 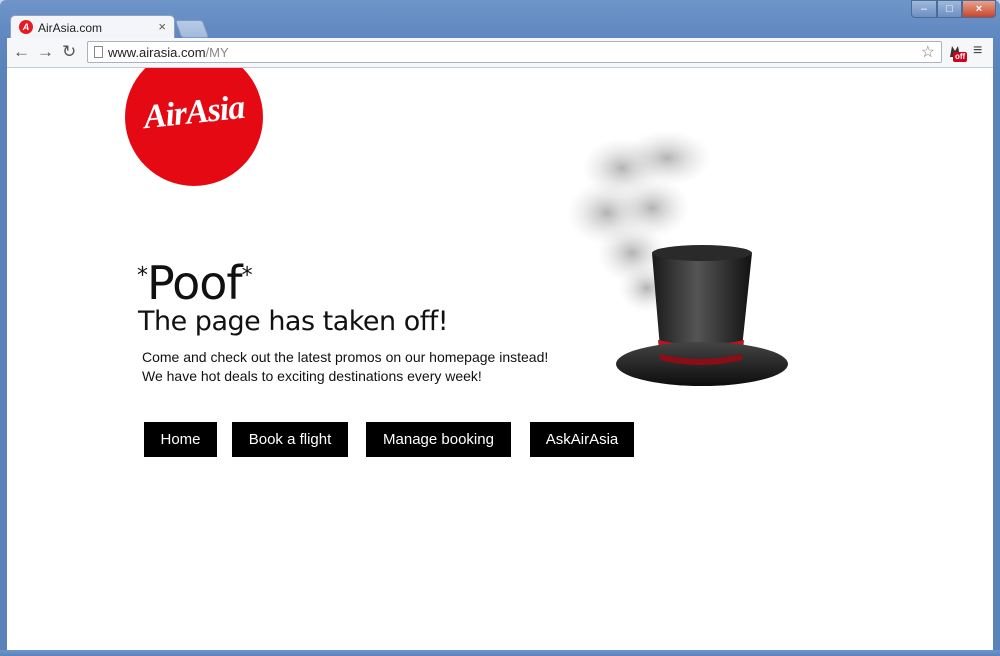 I want to click on url-host: www.airasia.com, so click(x=157, y=52).